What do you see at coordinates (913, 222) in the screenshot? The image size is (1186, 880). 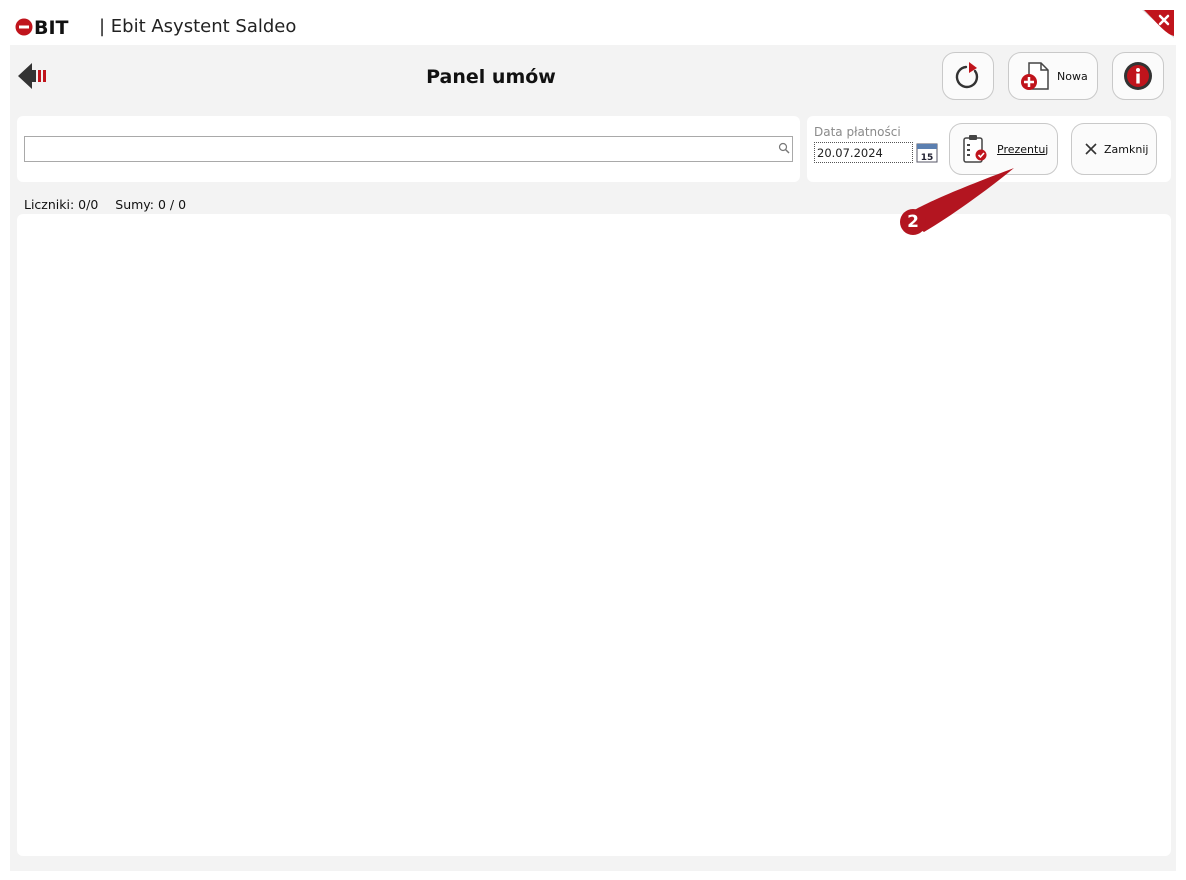 I see `callout-step-number: 2` at bounding box center [913, 222].